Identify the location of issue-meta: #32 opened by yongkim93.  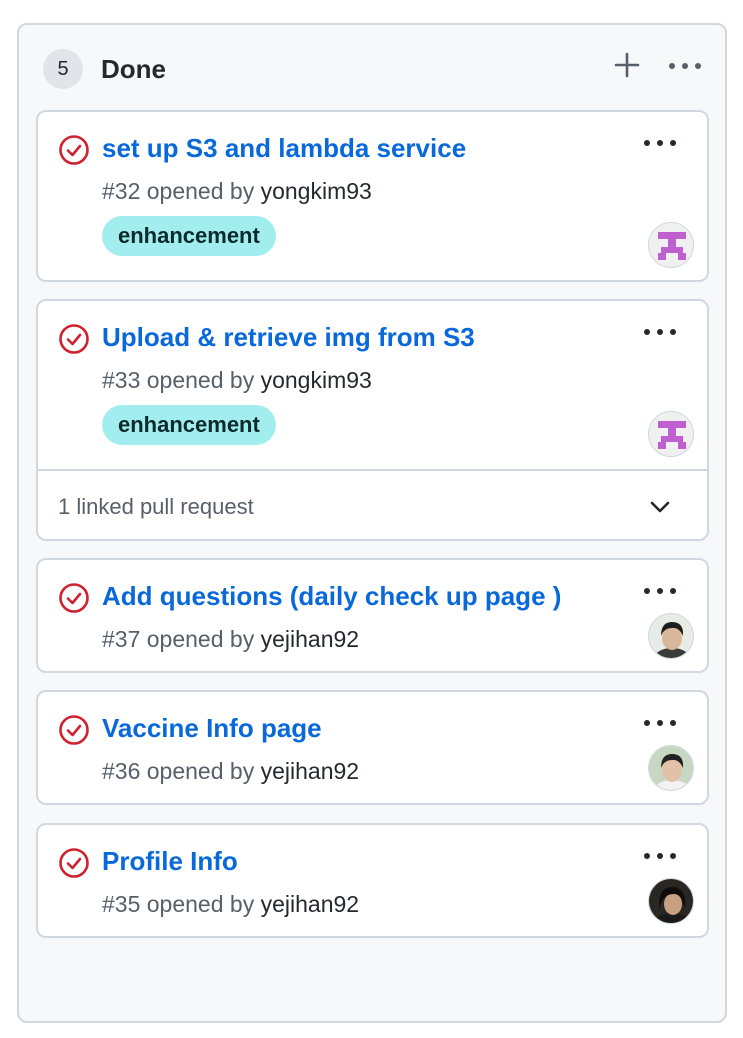
(237, 191).